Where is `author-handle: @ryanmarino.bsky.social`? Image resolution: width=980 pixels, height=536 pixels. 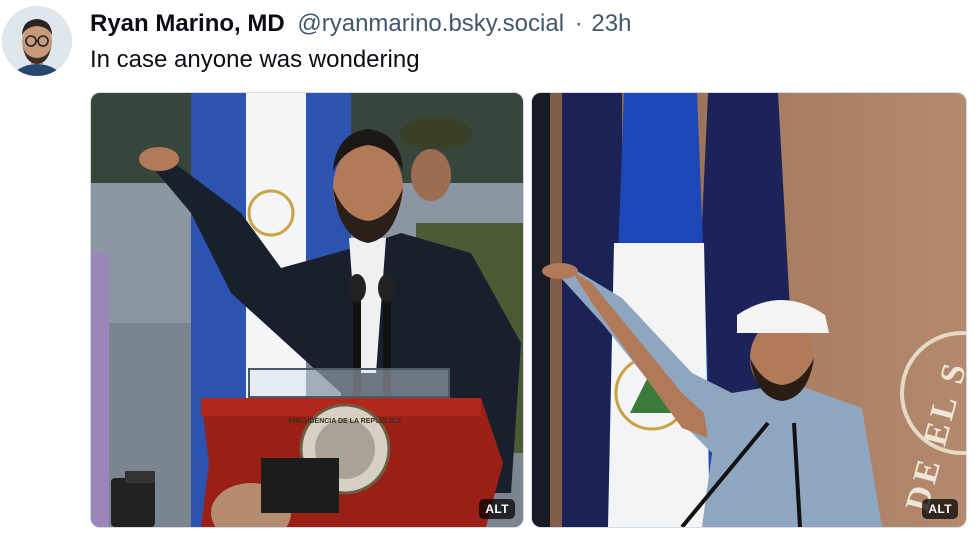
author-handle: @ryanmarino.bsky.social is located at coordinates (430, 23).